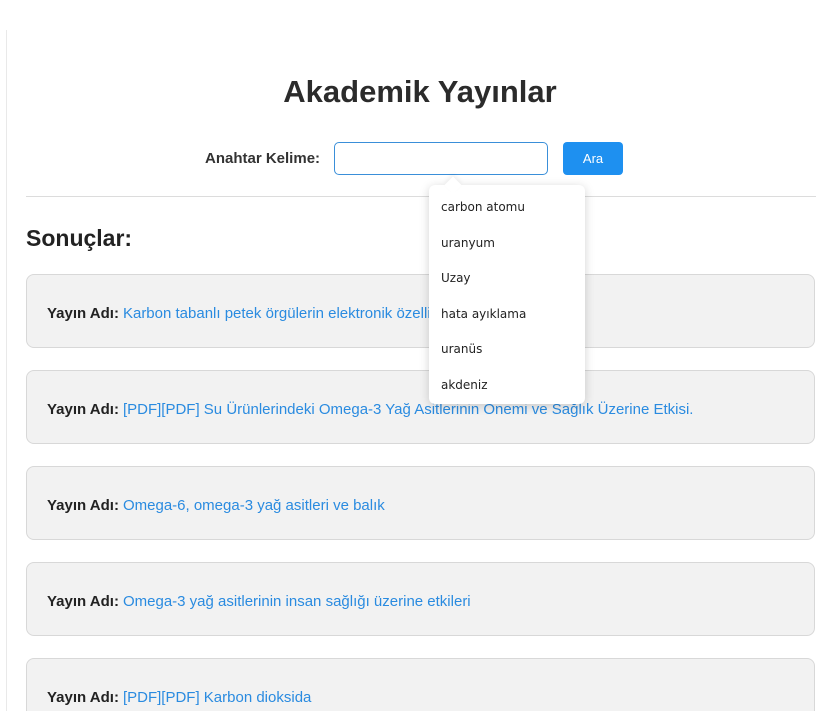  I want to click on autocomplete-item: carbon atomu, so click(507, 208).